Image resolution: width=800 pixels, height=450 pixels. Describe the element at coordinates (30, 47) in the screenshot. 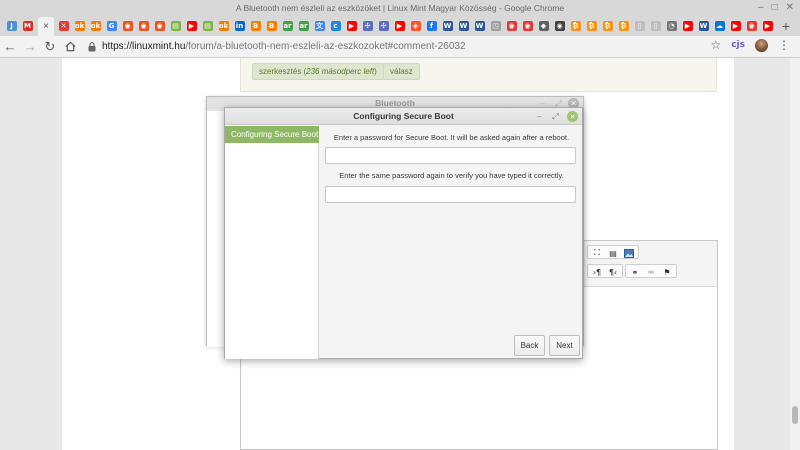

I see `forward-arrow-icon: →` at that location.